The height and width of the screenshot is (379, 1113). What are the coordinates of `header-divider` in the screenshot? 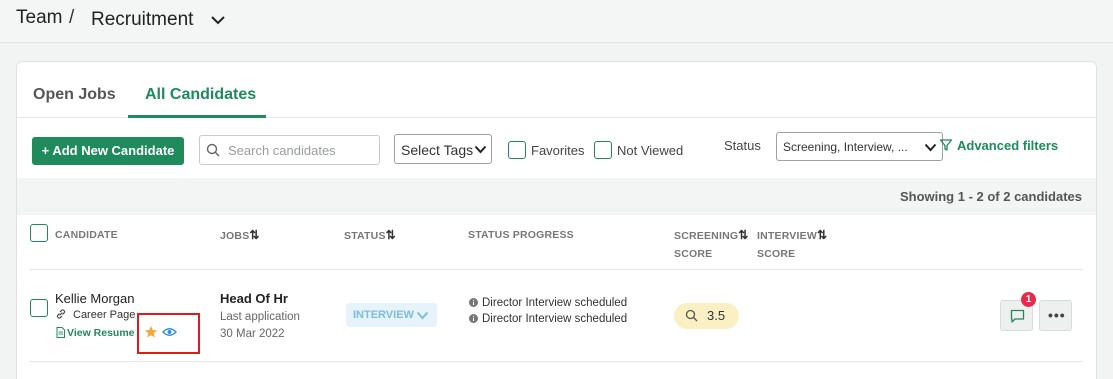 It's located at (556, 269).